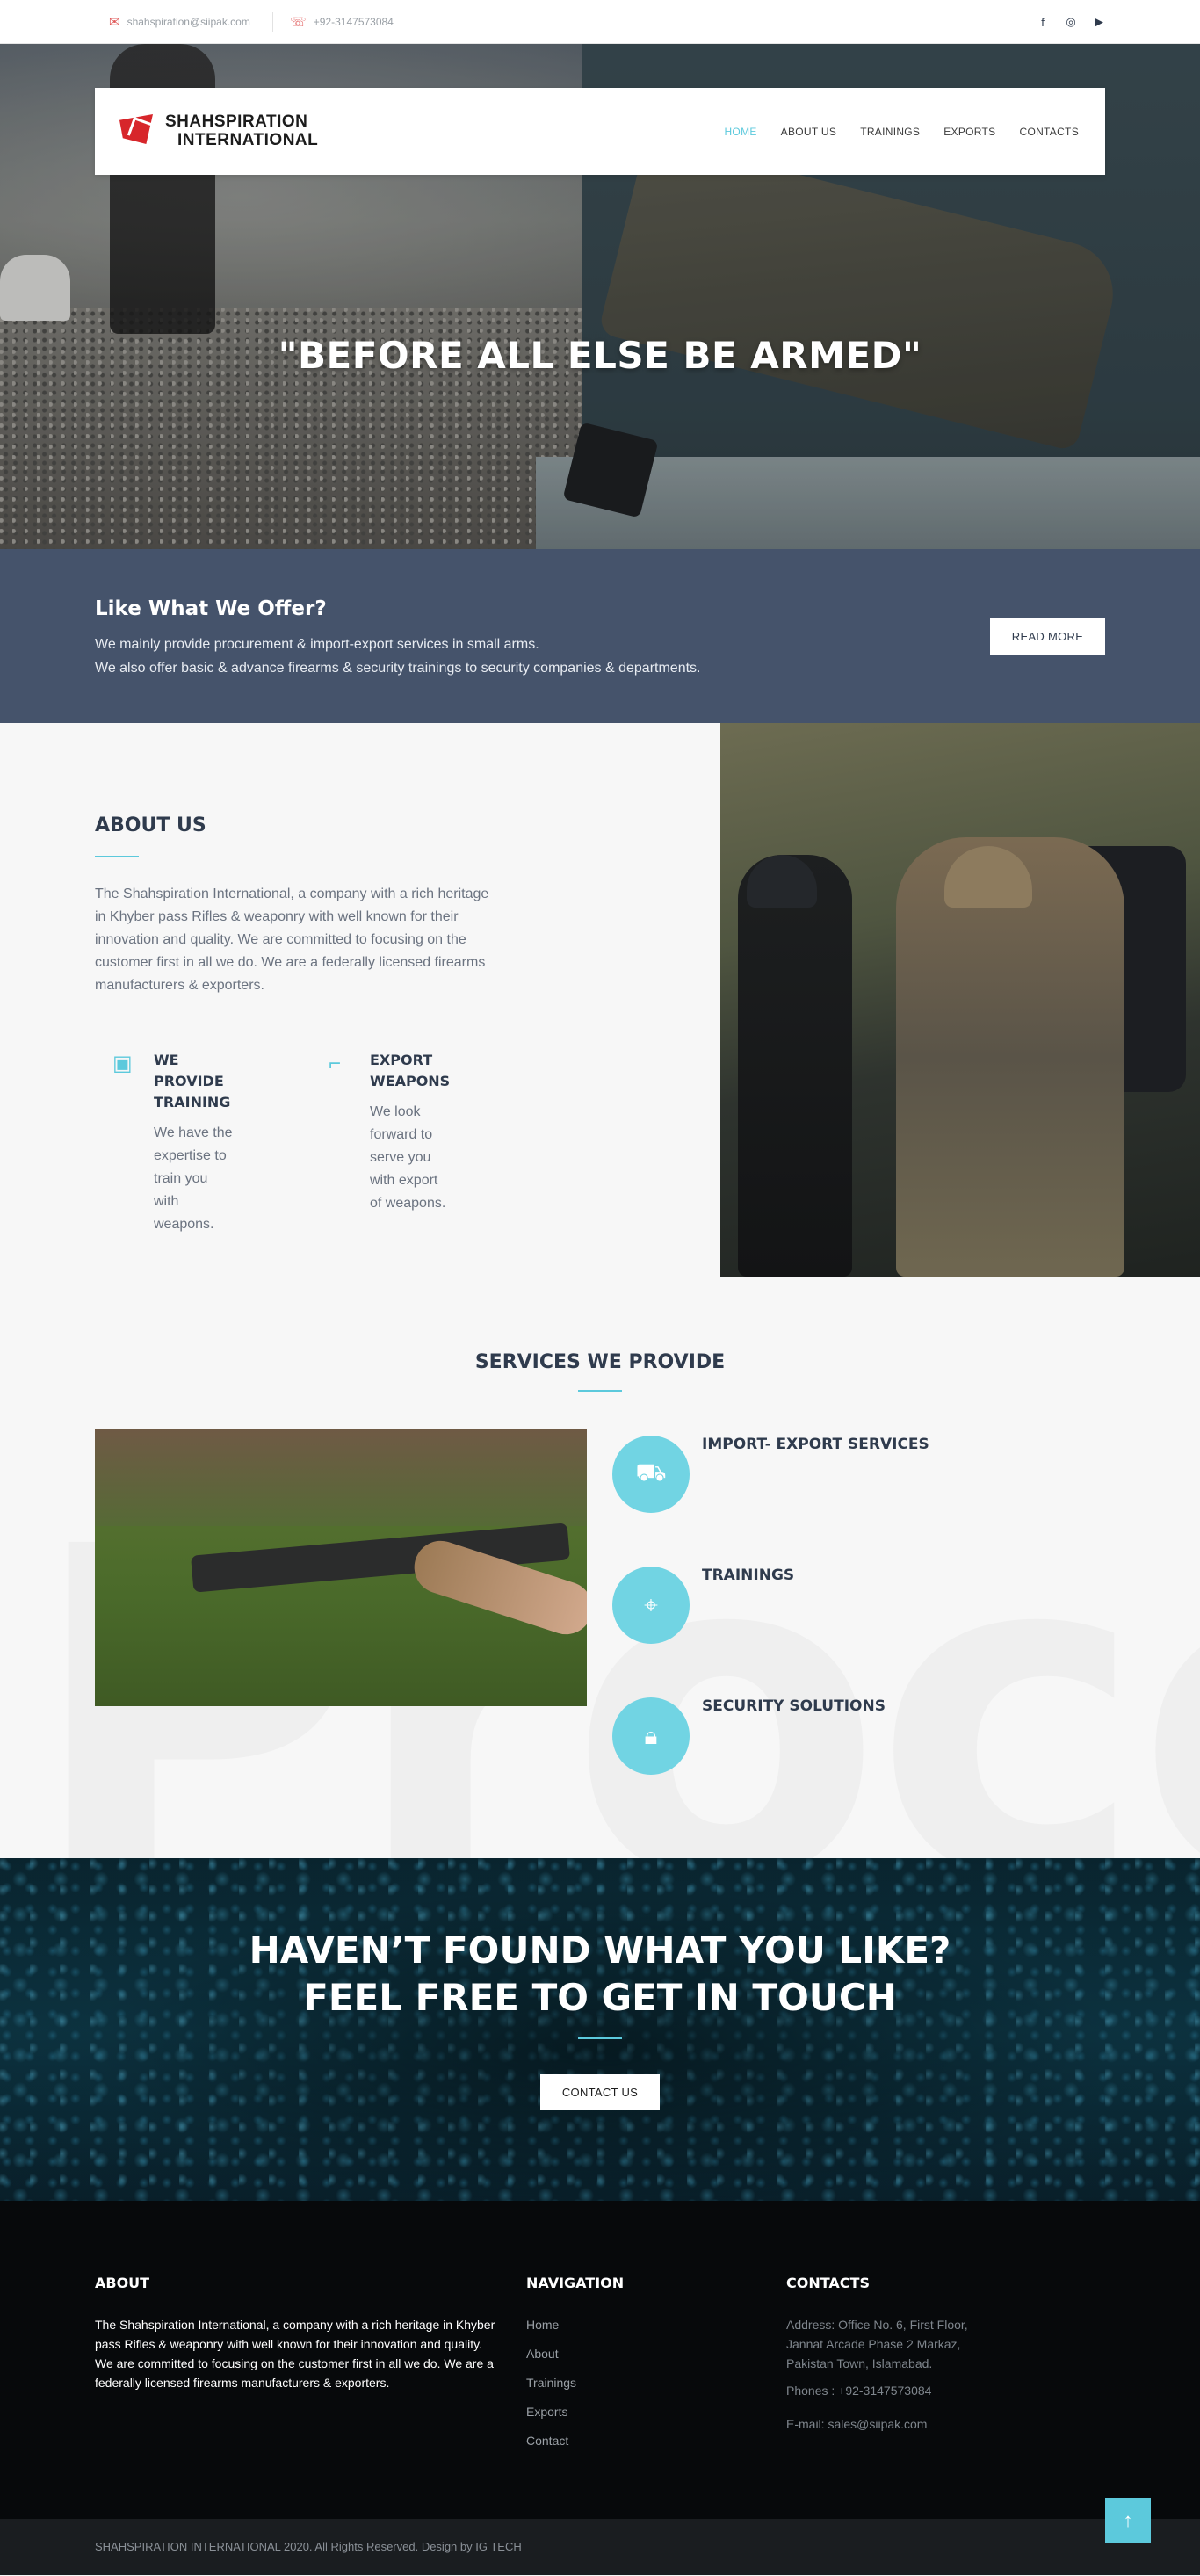  Describe the element at coordinates (576, 2283) in the screenshot. I see `footer-nav-title: NAVIGATION` at that location.